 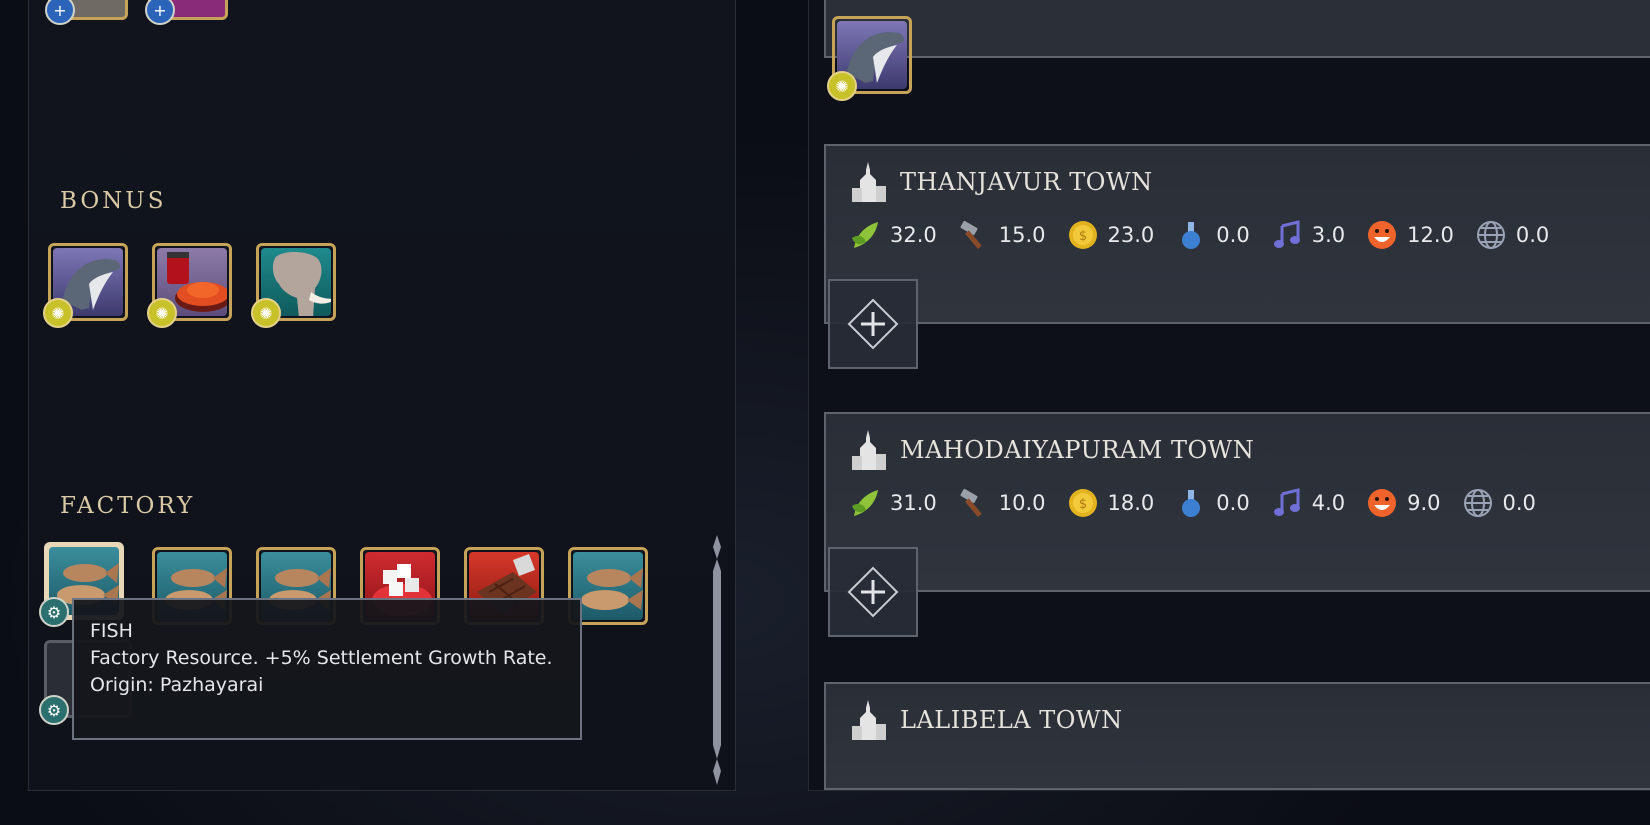 What do you see at coordinates (717, 660) in the screenshot?
I see `scrollbar` at bounding box center [717, 660].